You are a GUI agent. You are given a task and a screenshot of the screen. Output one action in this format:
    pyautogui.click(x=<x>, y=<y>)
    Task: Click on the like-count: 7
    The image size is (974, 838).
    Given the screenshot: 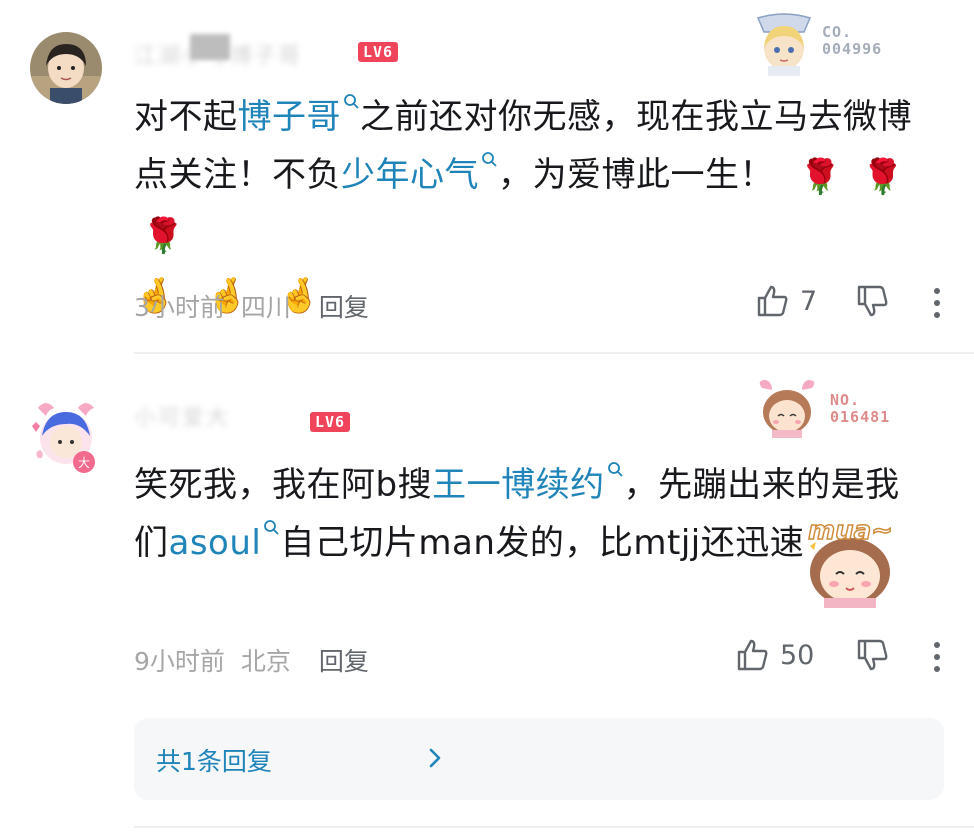 What is the action you would take?
    pyautogui.click(x=809, y=301)
    